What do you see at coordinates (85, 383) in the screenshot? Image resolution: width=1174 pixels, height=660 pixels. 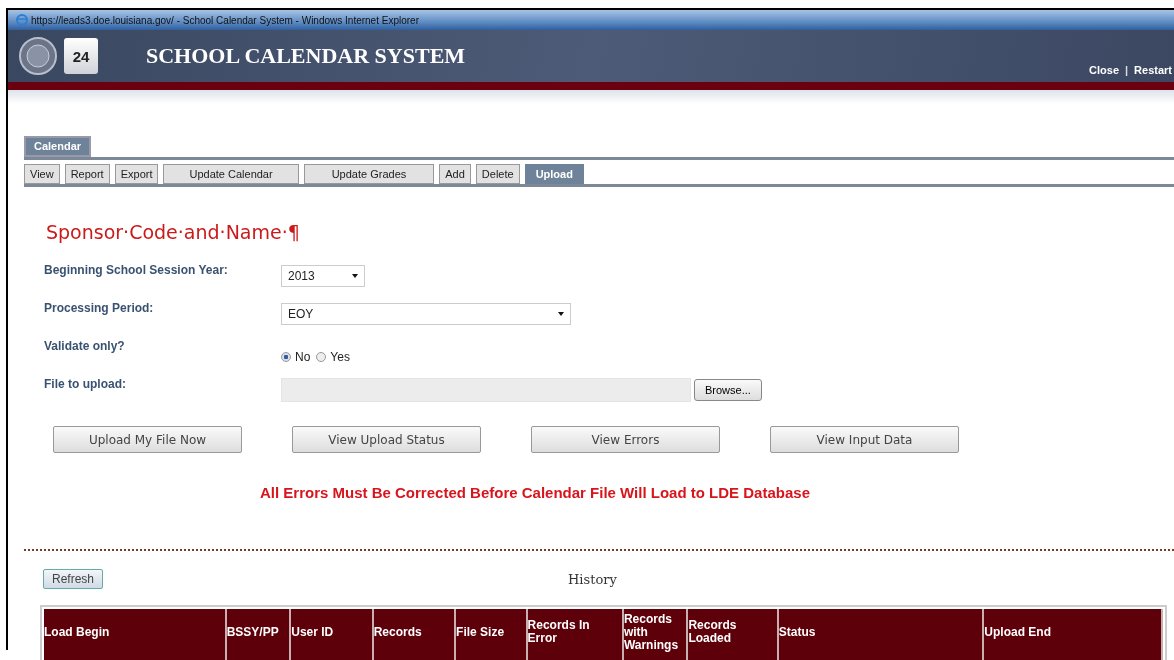 I see `field-label: File to upload:` at bounding box center [85, 383].